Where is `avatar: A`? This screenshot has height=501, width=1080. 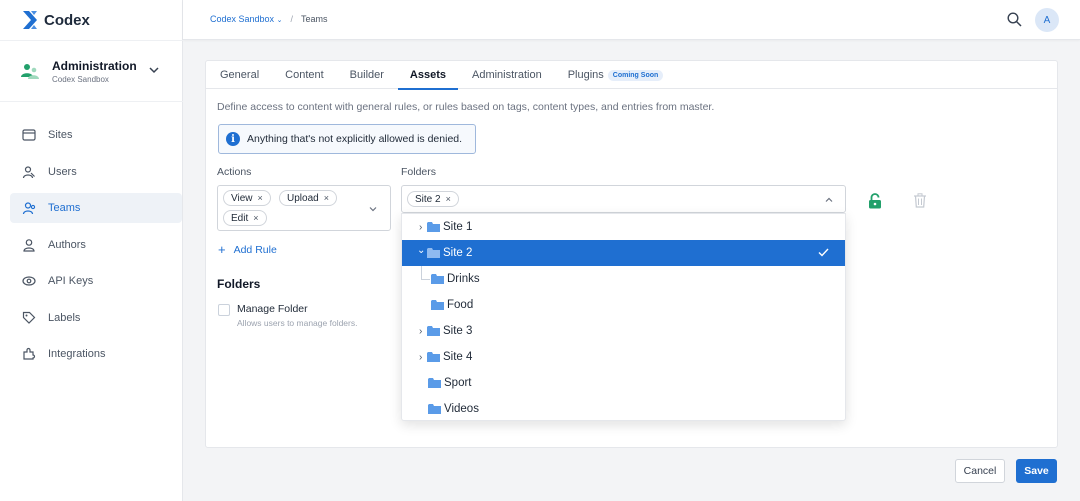 avatar: A is located at coordinates (1047, 20).